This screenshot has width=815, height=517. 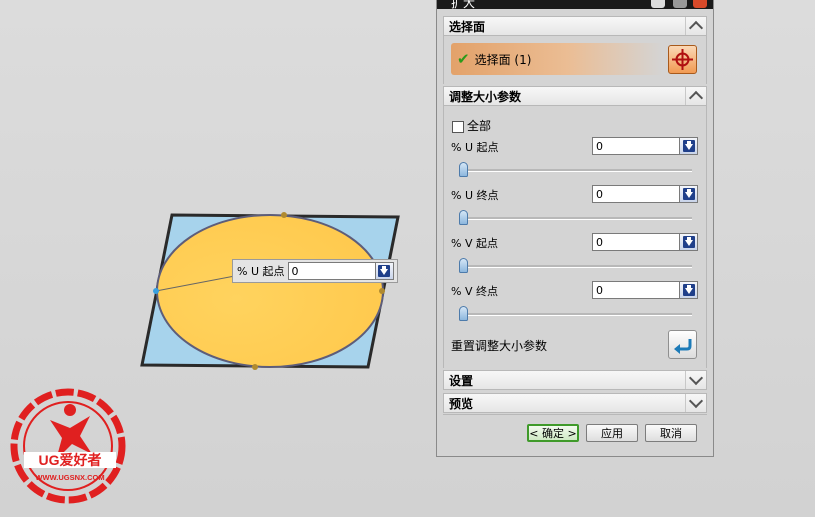 What do you see at coordinates (645, 194) in the screenshot?
I see `u-end-input: 0` at bounding box center [645, 194].